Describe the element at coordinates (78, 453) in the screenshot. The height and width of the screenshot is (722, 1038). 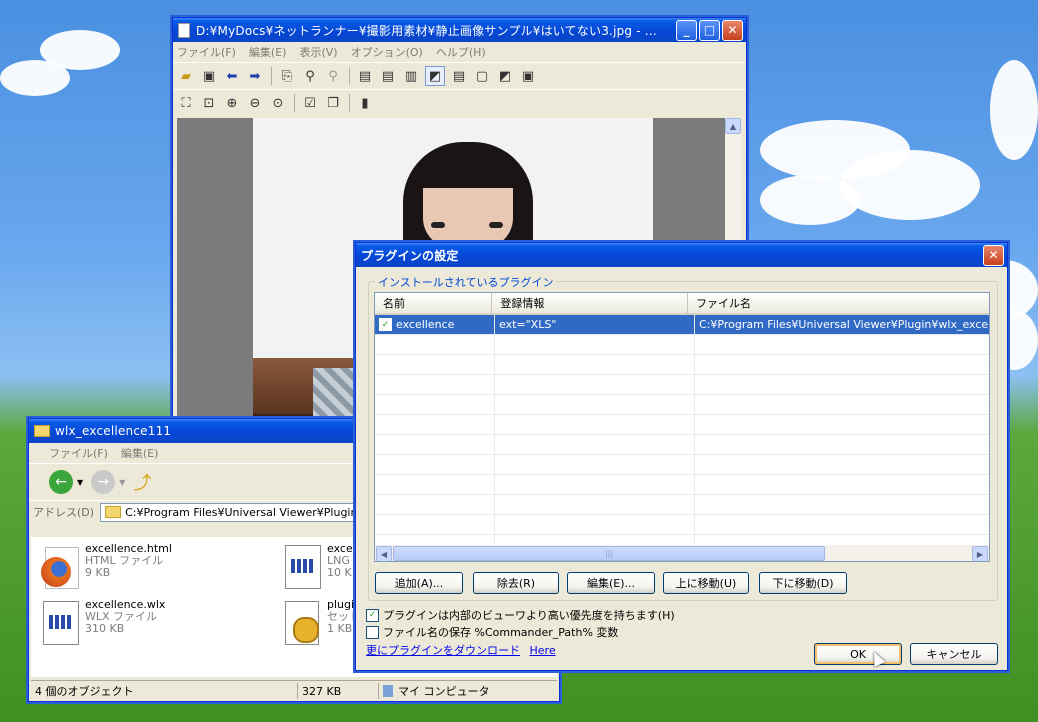
I see `explorer-menu-file: ファイル(F)` at that location.